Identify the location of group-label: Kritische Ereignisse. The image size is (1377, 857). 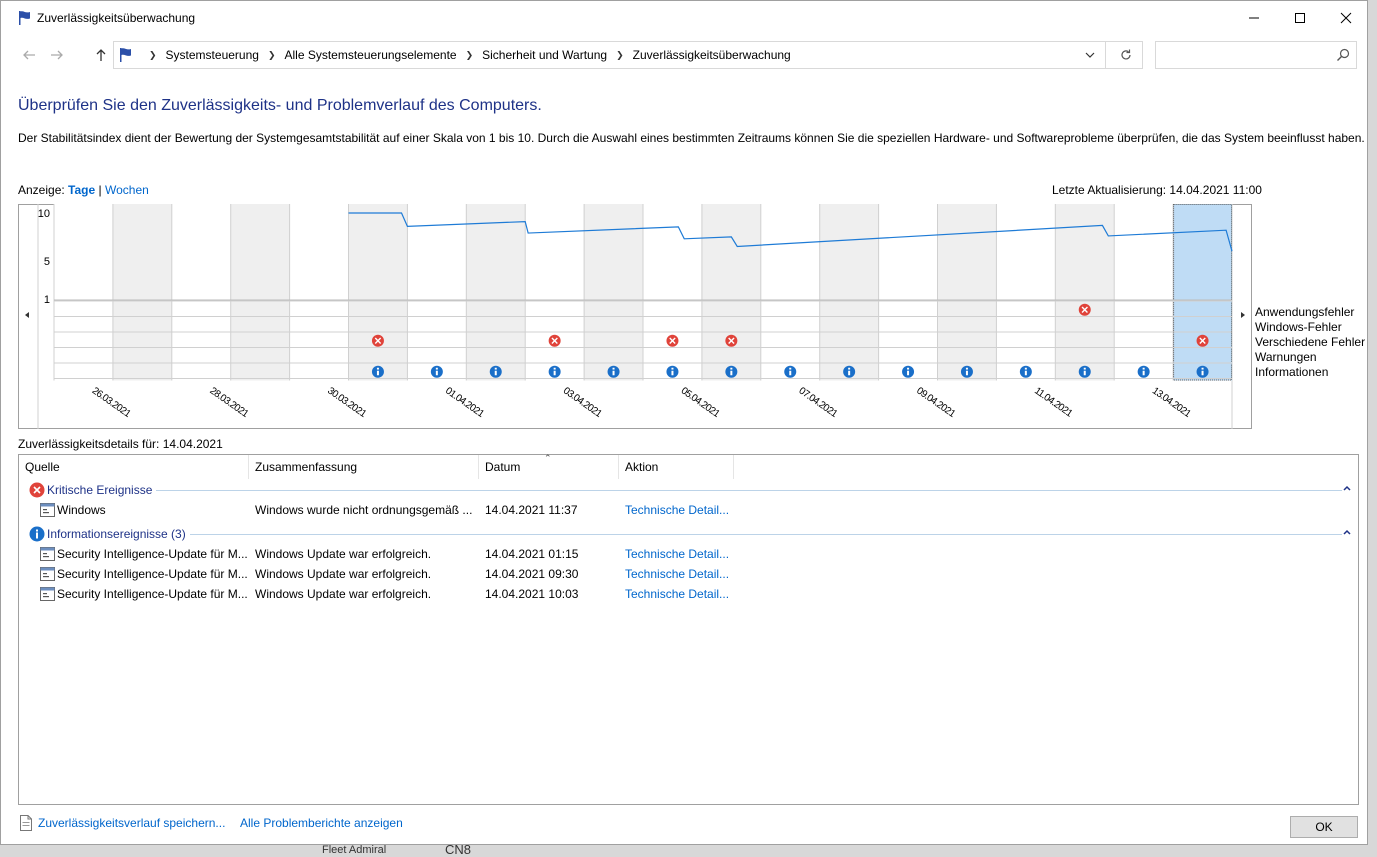
(102, 490).